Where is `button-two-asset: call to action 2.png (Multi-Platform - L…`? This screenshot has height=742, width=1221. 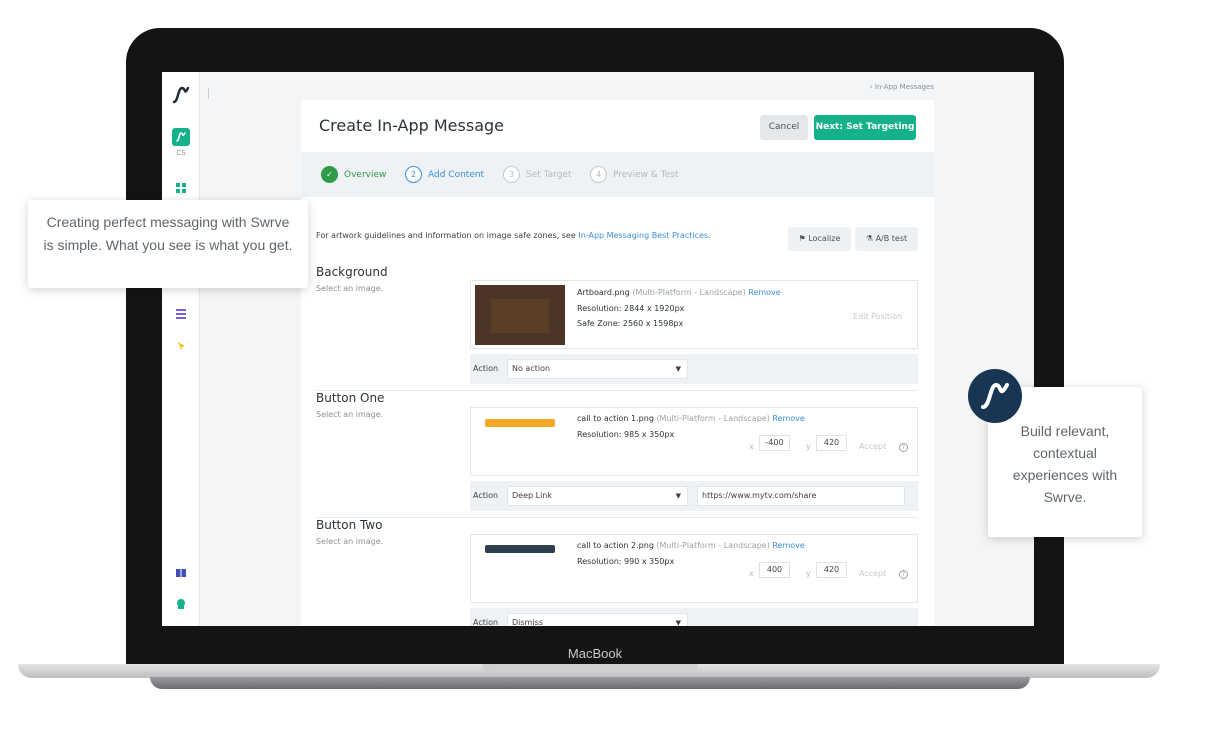
button-two-asset: call to action 2.png (Multi-Platform - L… is located at coordinates (694, 568).